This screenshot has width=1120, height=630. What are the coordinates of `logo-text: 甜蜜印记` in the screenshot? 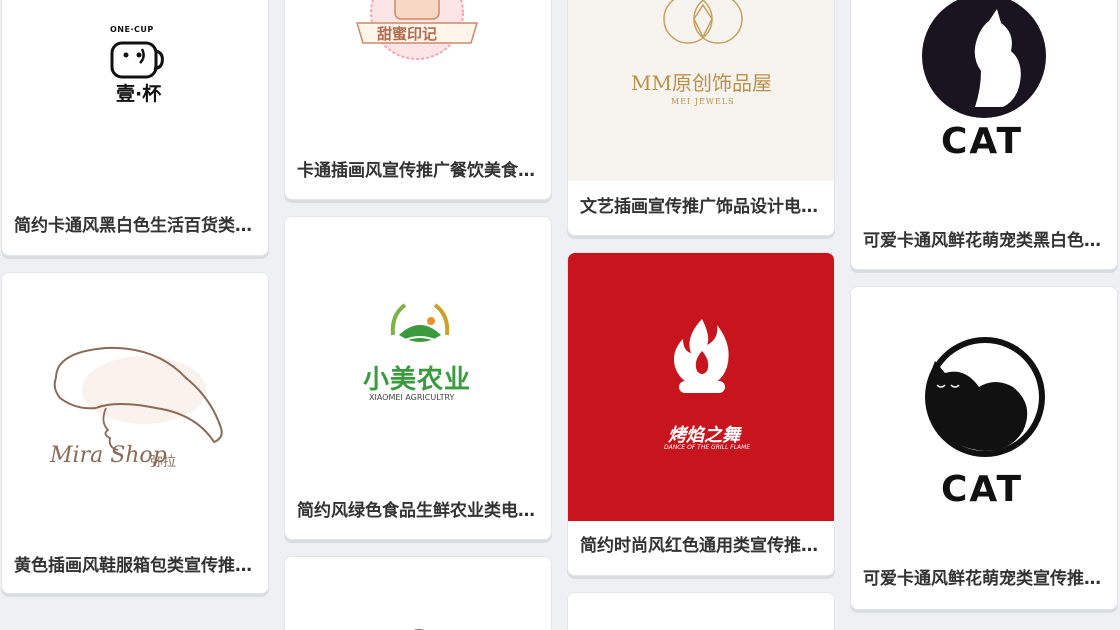 It's located at (407, 34).